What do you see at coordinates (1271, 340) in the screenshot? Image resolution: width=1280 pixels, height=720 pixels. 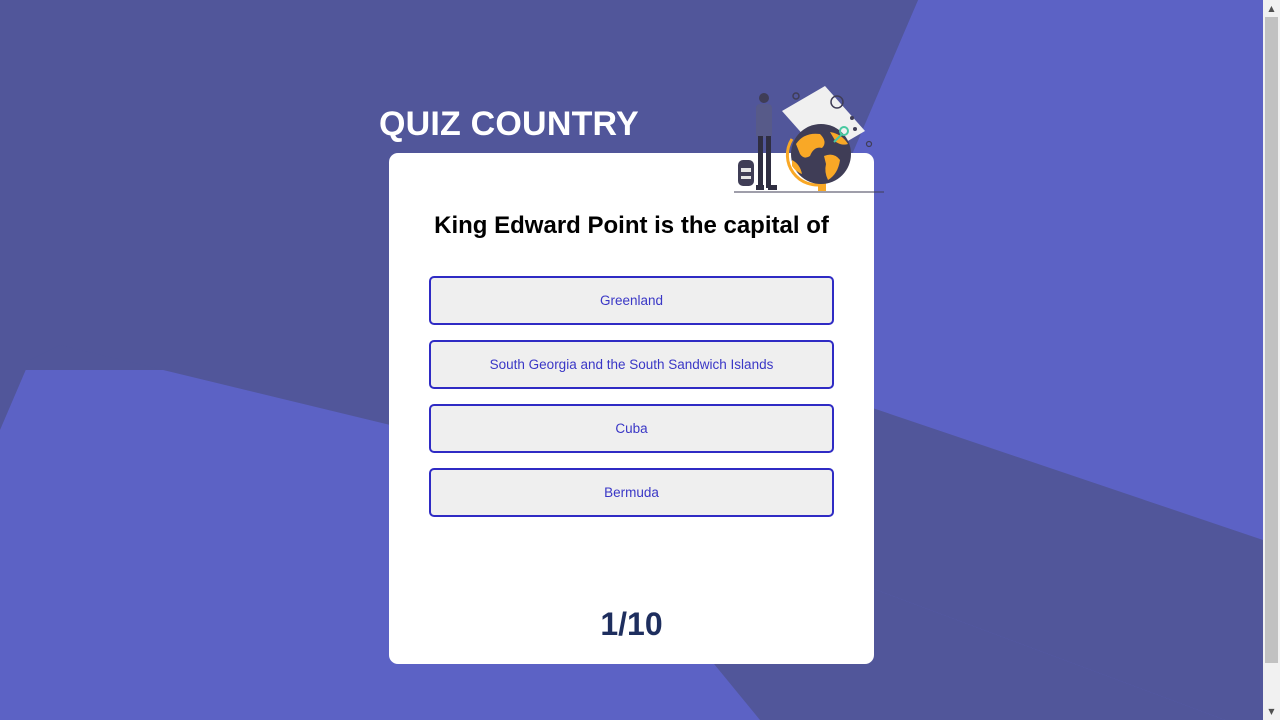 I see `scrollbar-thumb` at bounding box center [1271, 340].